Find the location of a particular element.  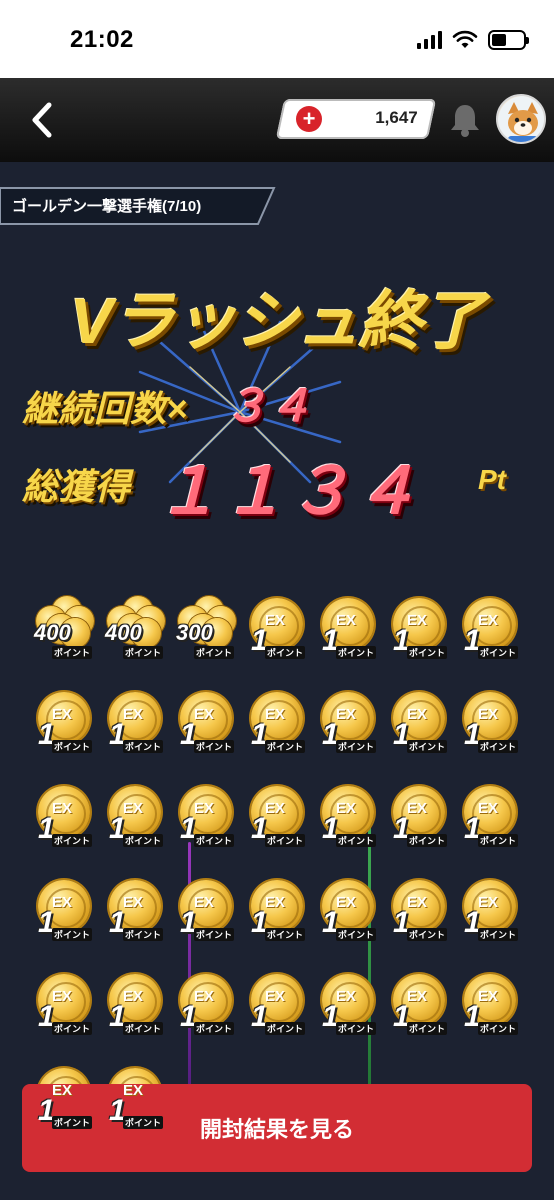

points-value: 1,647 is located at coordinates (397, 117).